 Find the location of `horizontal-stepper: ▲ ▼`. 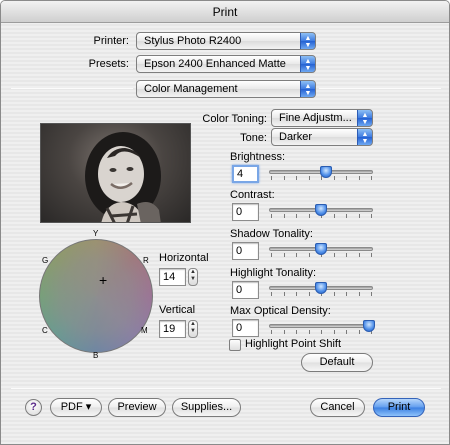

horizontal-stepper: ▲ ▼ is located at coordinates (193, 277).